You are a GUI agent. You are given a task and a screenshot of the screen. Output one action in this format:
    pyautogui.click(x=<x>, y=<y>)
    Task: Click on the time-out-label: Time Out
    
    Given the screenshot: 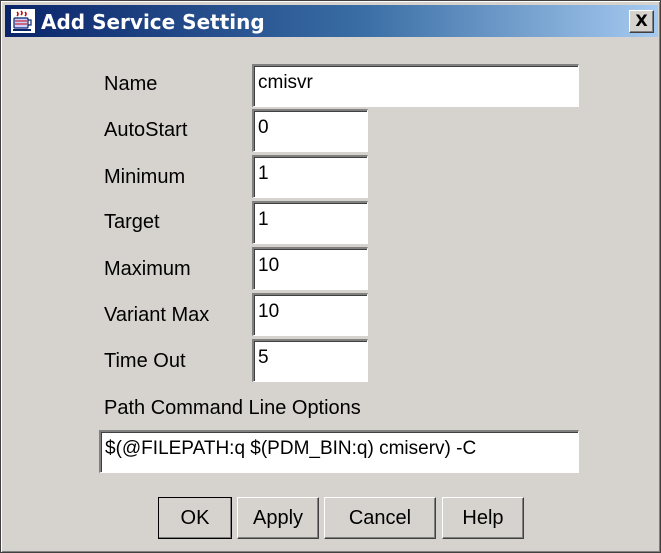 What is the action you would take?
    pyautogui.click(x=145, y=361)
    